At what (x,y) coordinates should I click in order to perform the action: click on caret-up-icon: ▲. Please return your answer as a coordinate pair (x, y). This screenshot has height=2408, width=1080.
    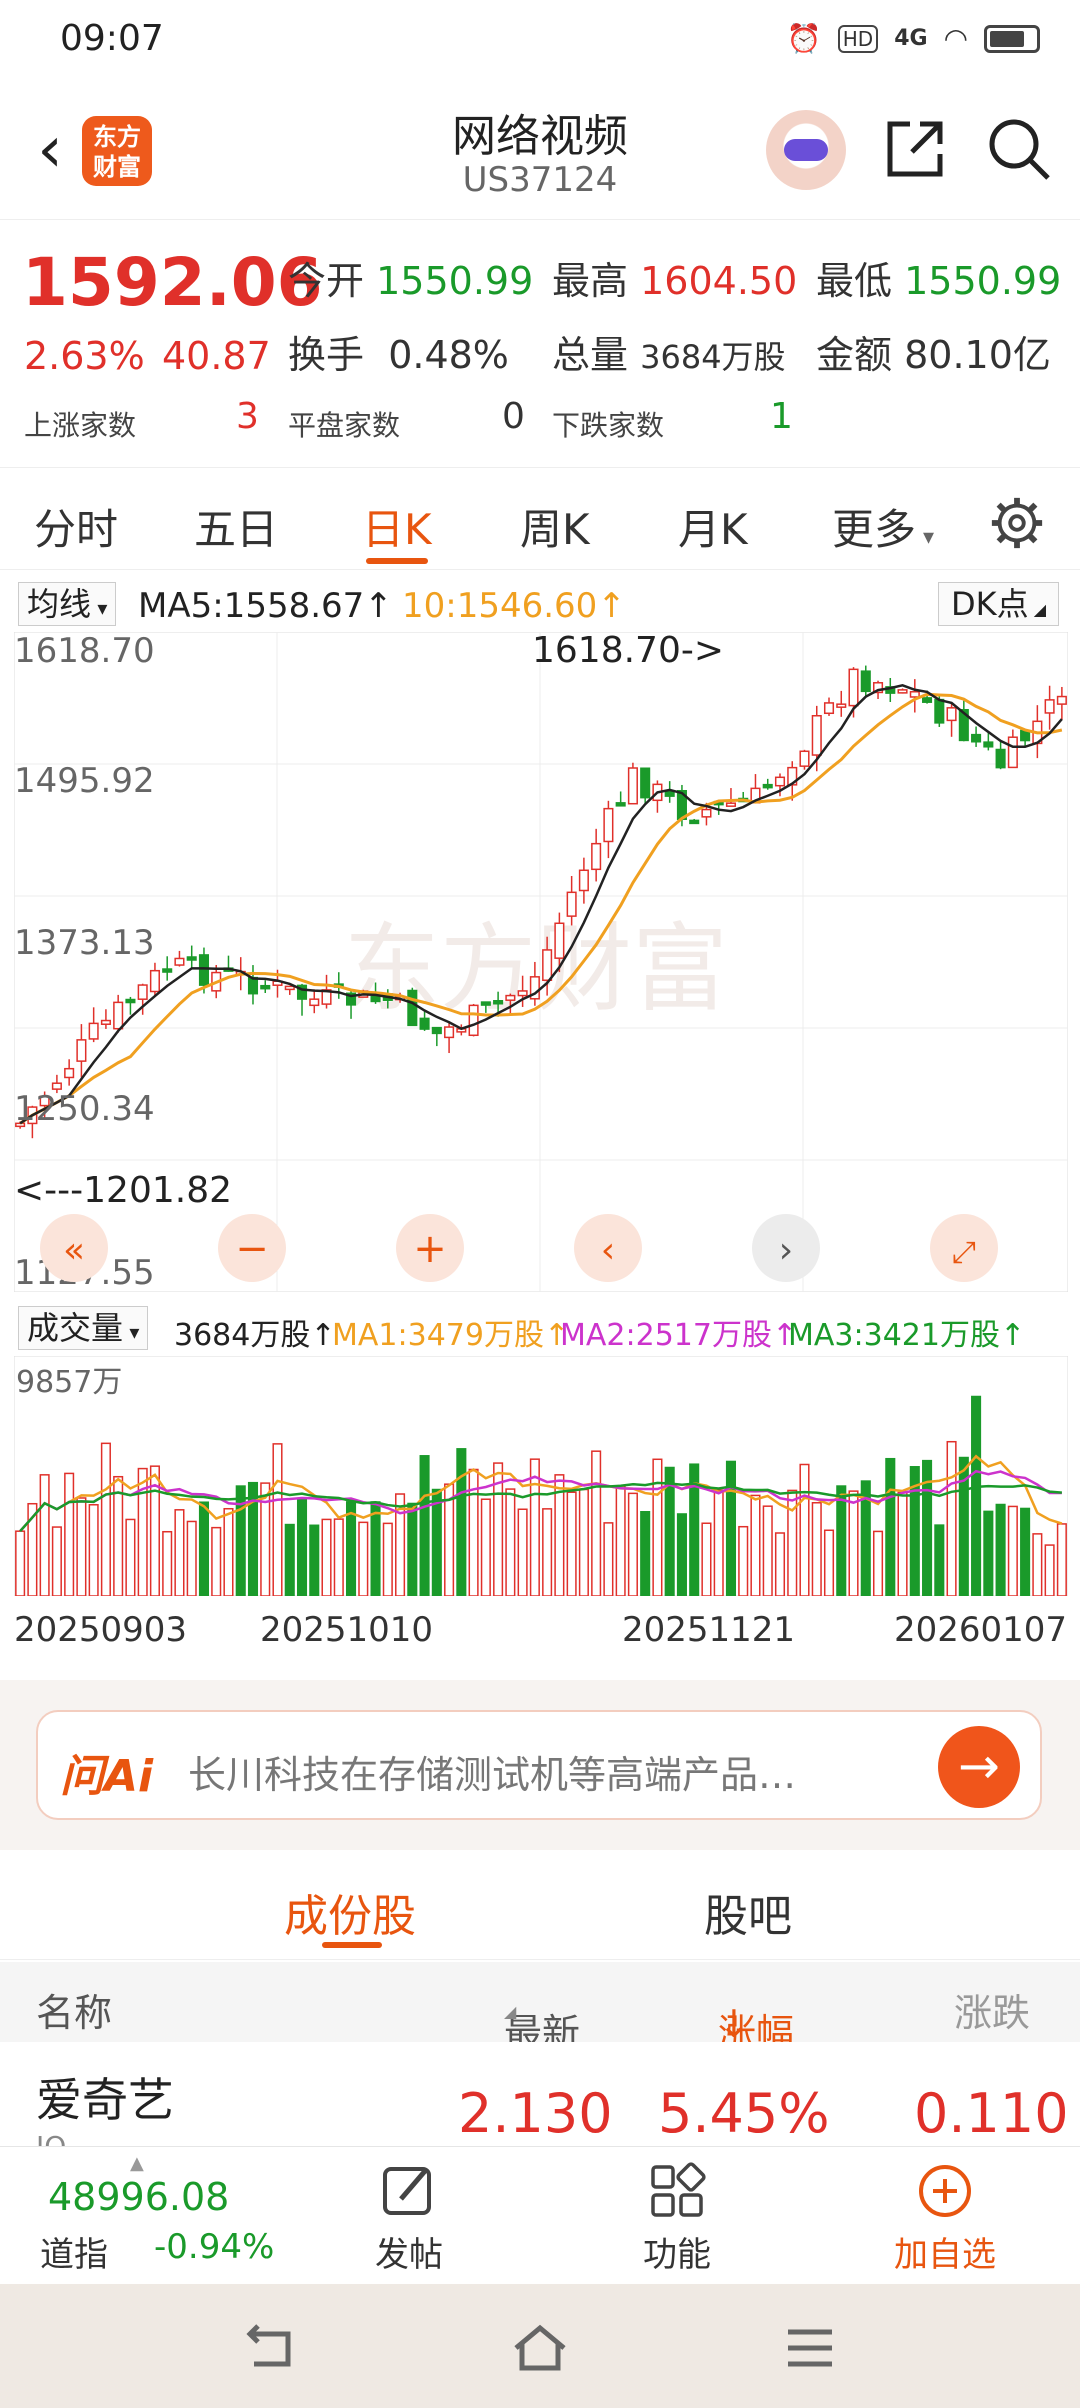
    Looking at the image, I should click on (137, 2163).